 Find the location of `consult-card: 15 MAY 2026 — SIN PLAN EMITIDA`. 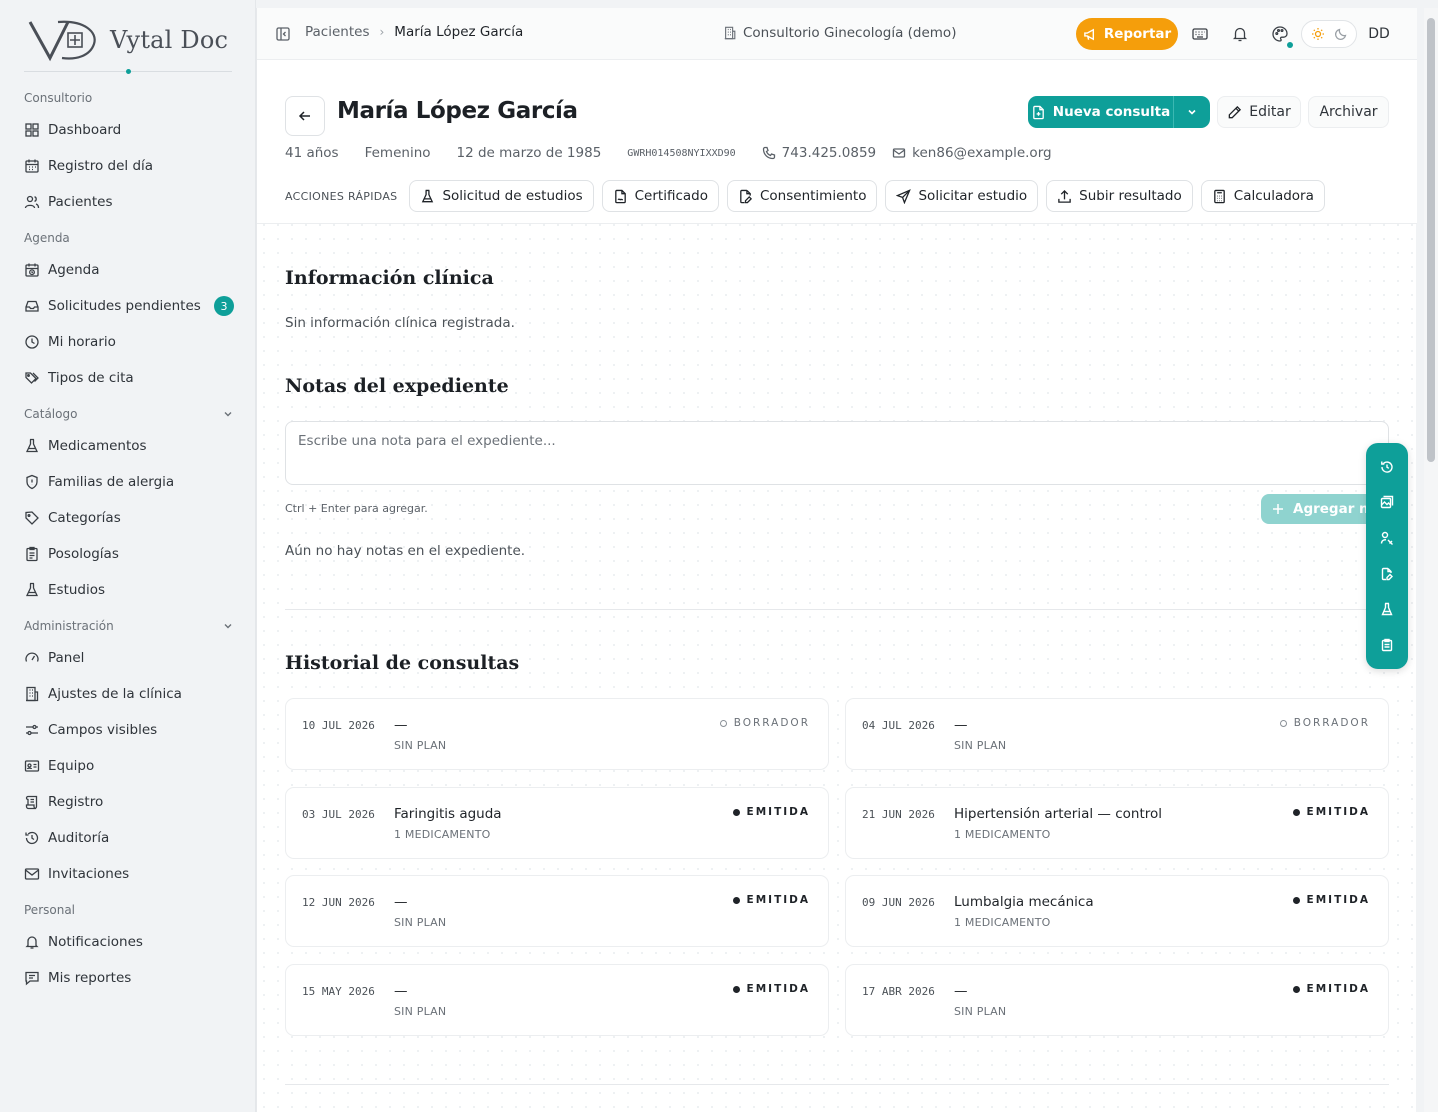

consult-card: 15 MAY 2026 — SIN PLAN EMITIDA is located at coordinates (557, 1000).